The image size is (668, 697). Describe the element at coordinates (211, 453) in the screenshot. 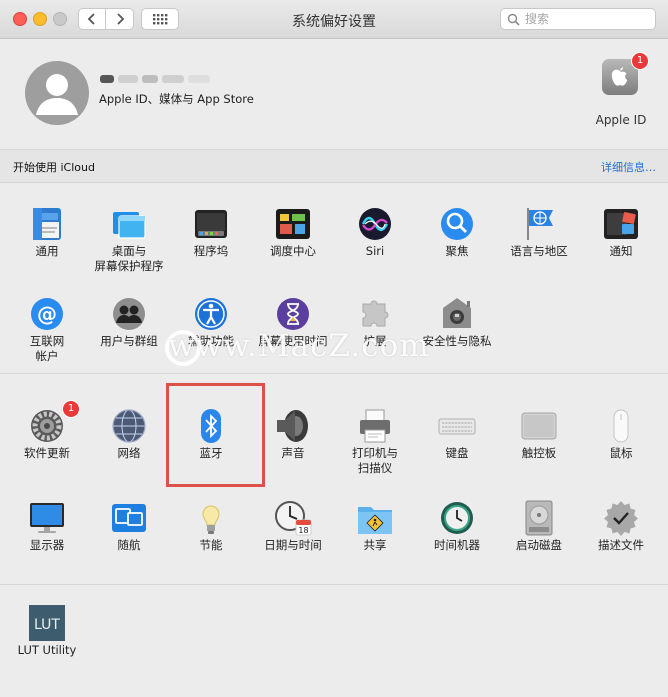

I see `pref-label: 蓝牙` at that location.